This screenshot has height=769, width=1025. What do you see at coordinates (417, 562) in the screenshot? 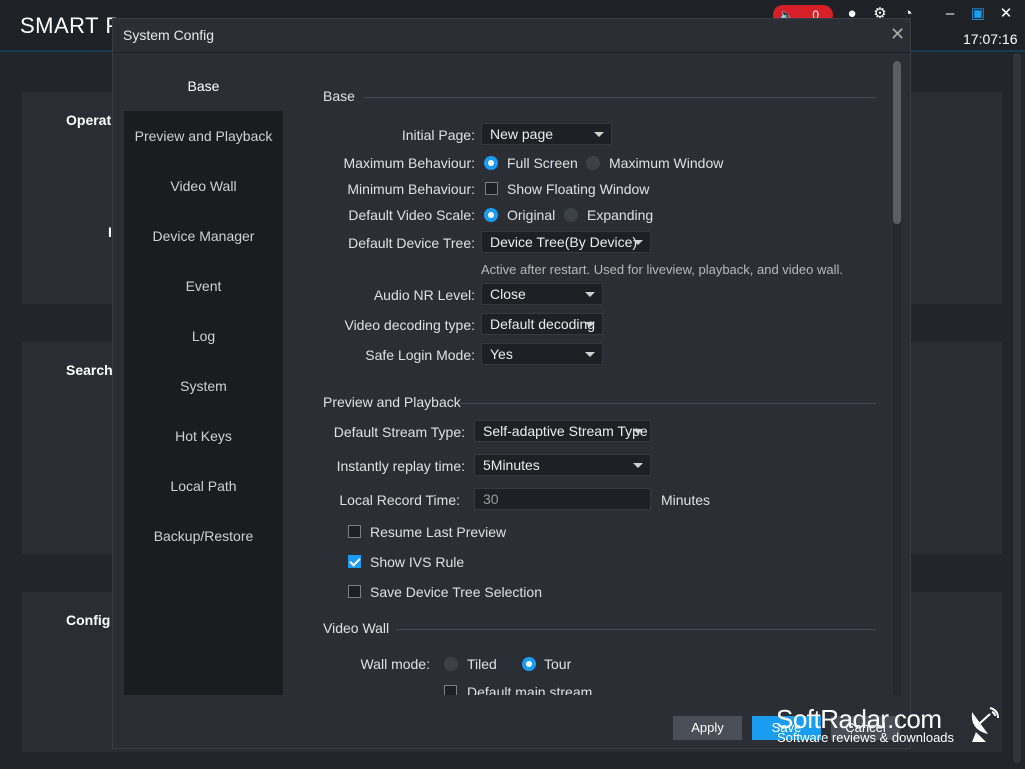
I see `show-ivs-option: Show IVS Rule` at bounding box center [417, 562].